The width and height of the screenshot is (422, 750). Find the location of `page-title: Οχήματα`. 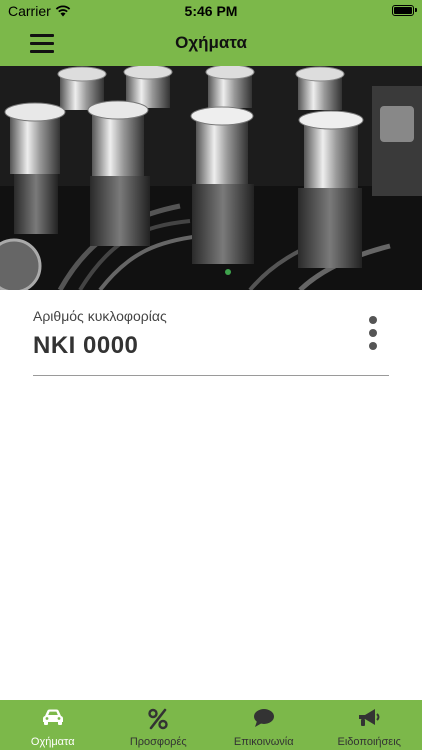

page-title: Οχήματα is located at coordinates (211, 42).